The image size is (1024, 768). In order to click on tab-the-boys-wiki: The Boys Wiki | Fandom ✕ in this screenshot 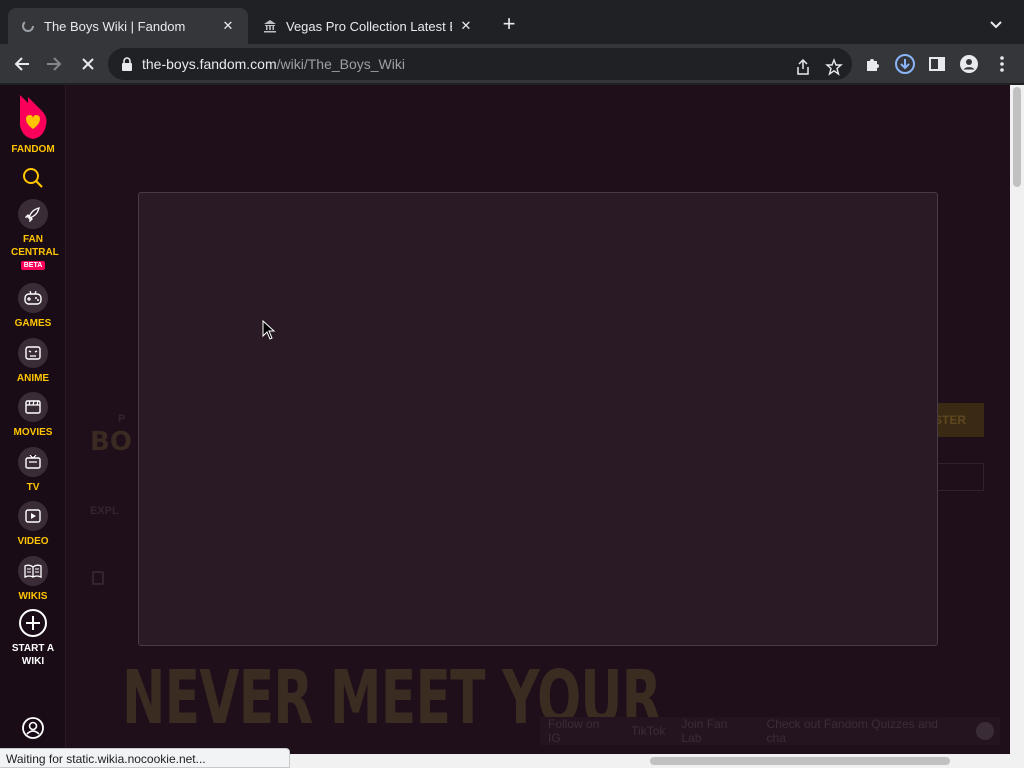, I will do `click(128, 26)`.